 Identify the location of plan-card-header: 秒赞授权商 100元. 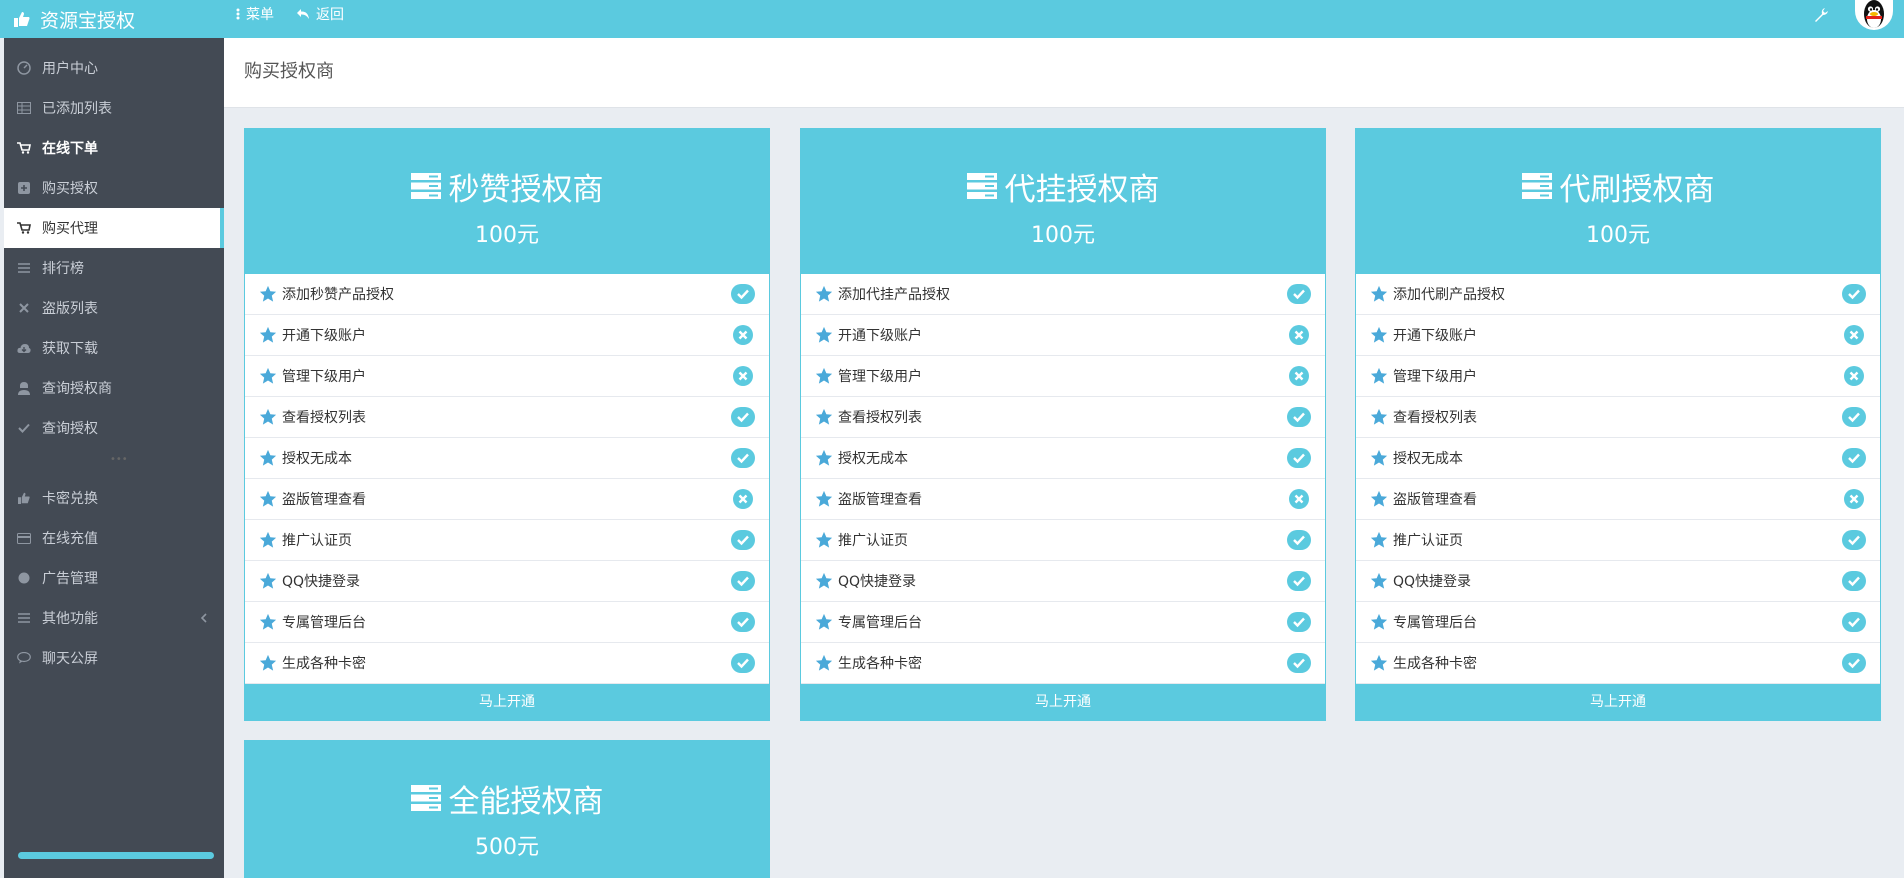
(507, 201).